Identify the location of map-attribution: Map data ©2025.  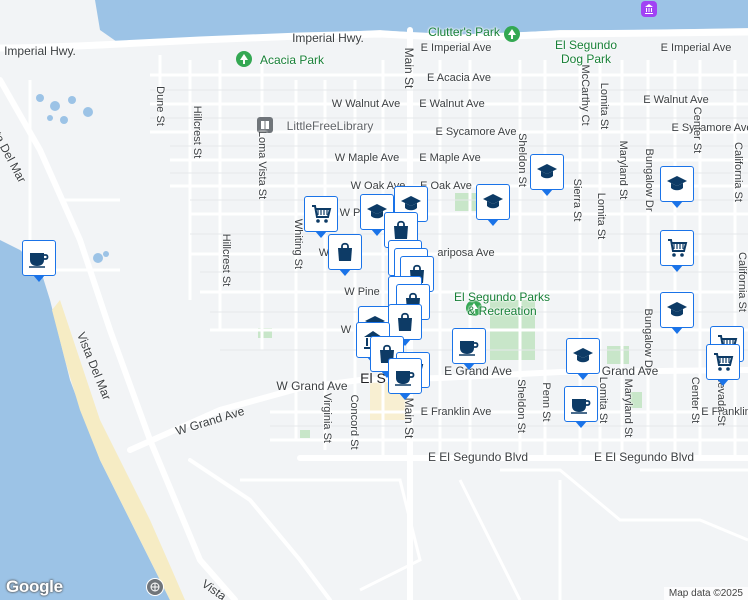
(705, 593).